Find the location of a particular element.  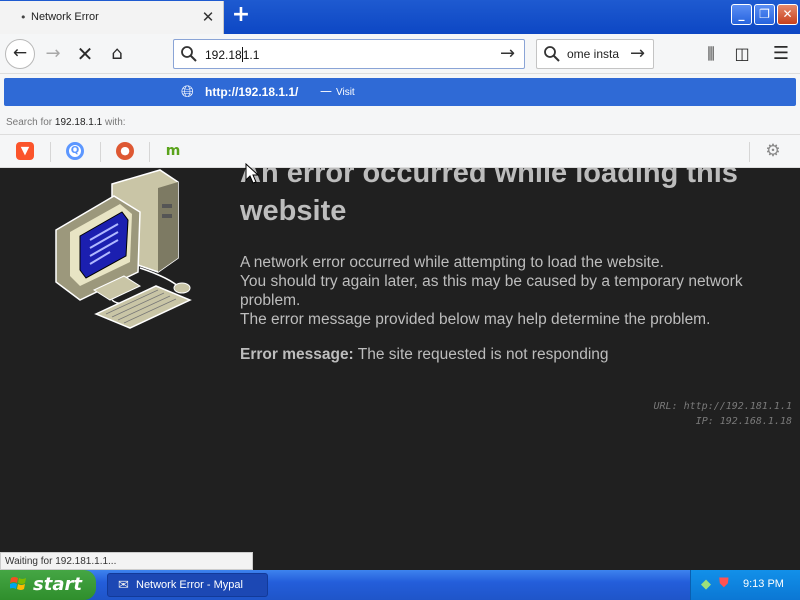

error-description-line: problem. is located at coordinates (270, 300).